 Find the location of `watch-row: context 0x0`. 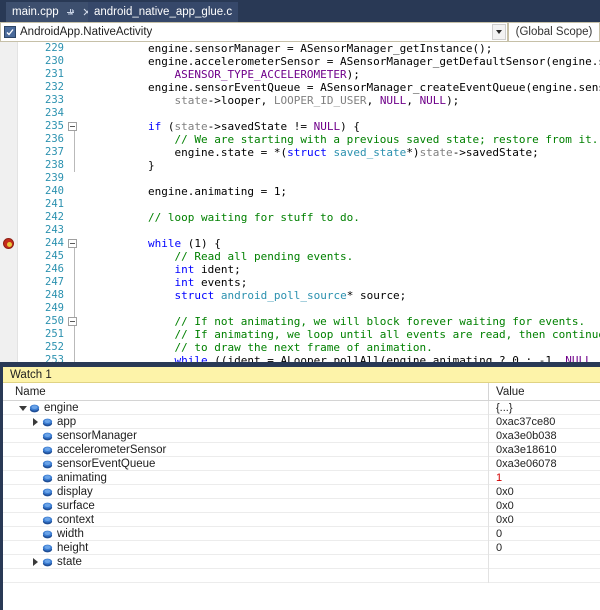

watch-row: context 0x0 is located at coordinates (301, 520).